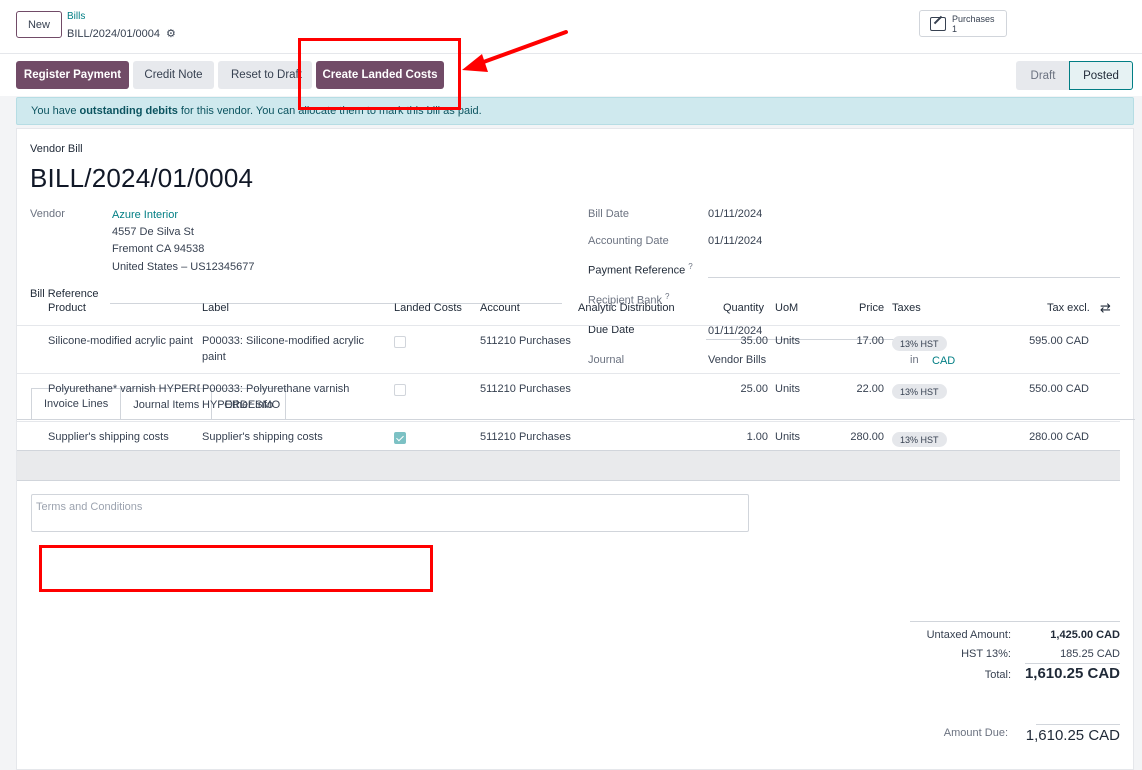 Image resolution: width=1142 pixels, height=770 pixels. I want to click on vendor-address-line1: 4557 De Silva St, so click(153, 232).